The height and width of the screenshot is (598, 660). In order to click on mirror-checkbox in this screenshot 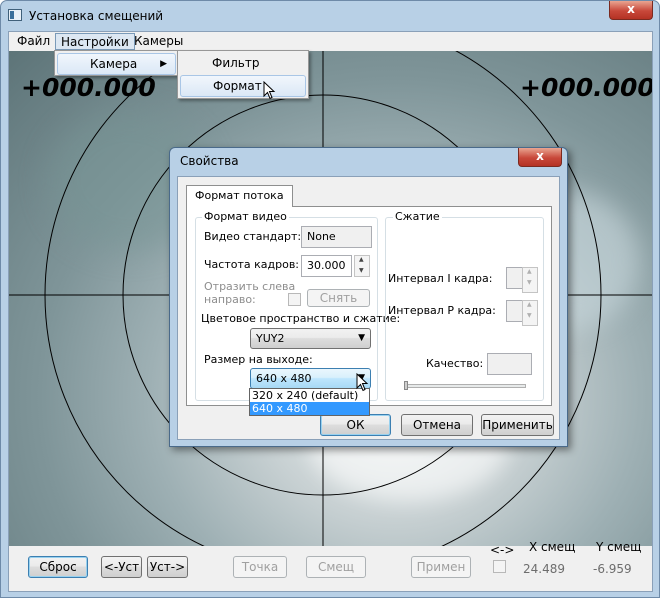, I will do `click(294, 299)`.